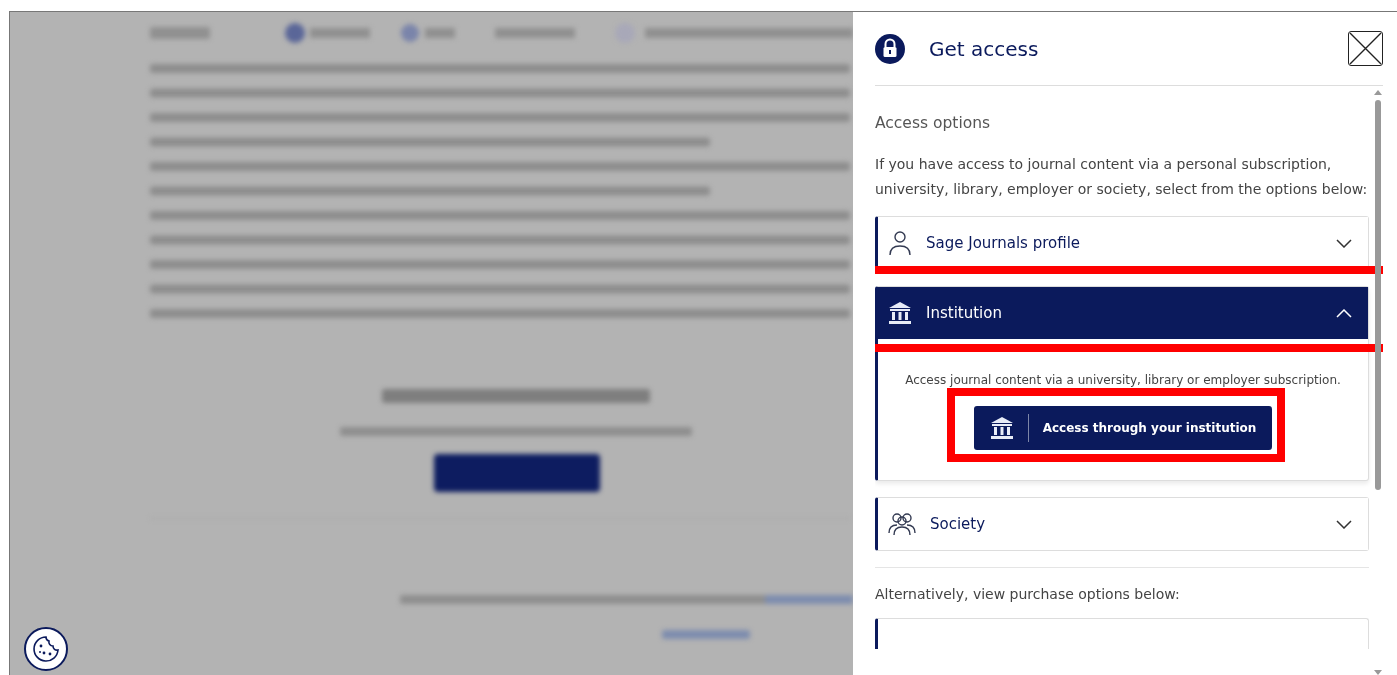 This screenshot has height=675, width=1397. Describe the element at coordinates (1123, 428) in the screenshot. I see `institution-access-button: Access through your institution` at that location.